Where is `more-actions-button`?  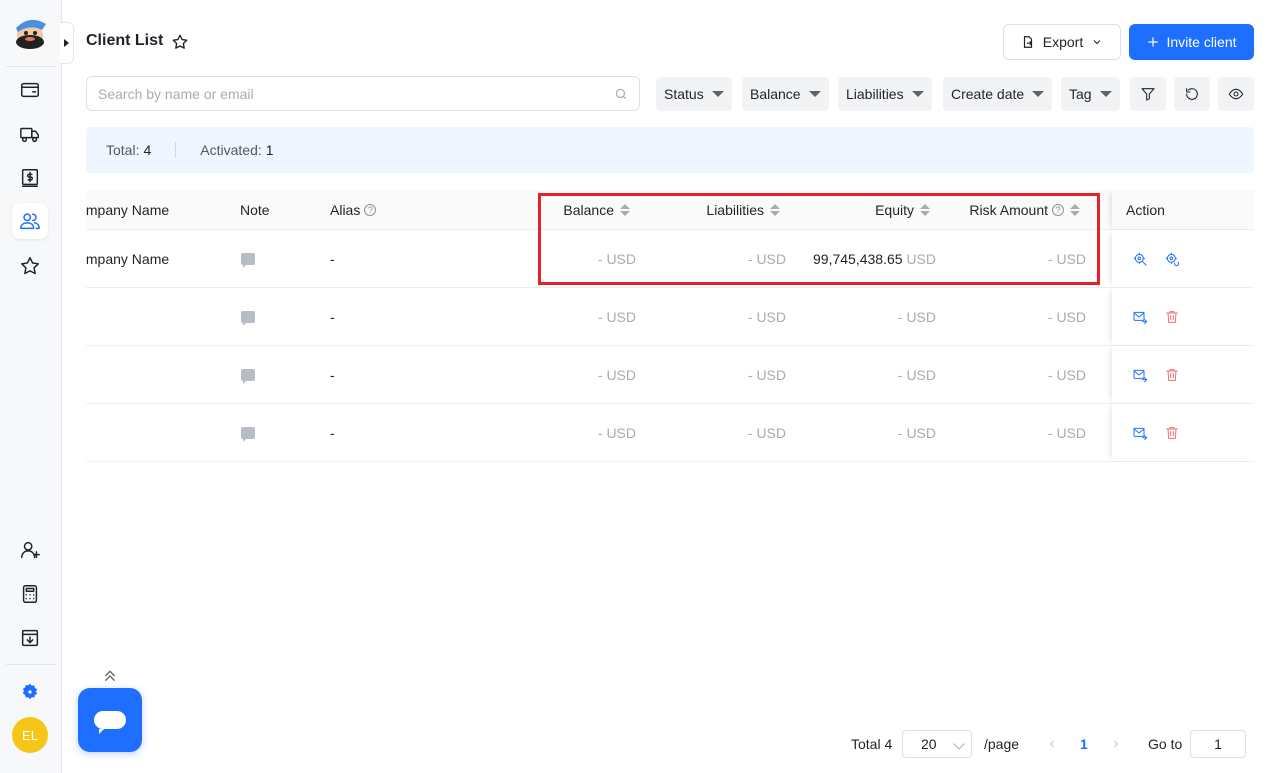
more-actions-button is located at coordinates (1204, 258).